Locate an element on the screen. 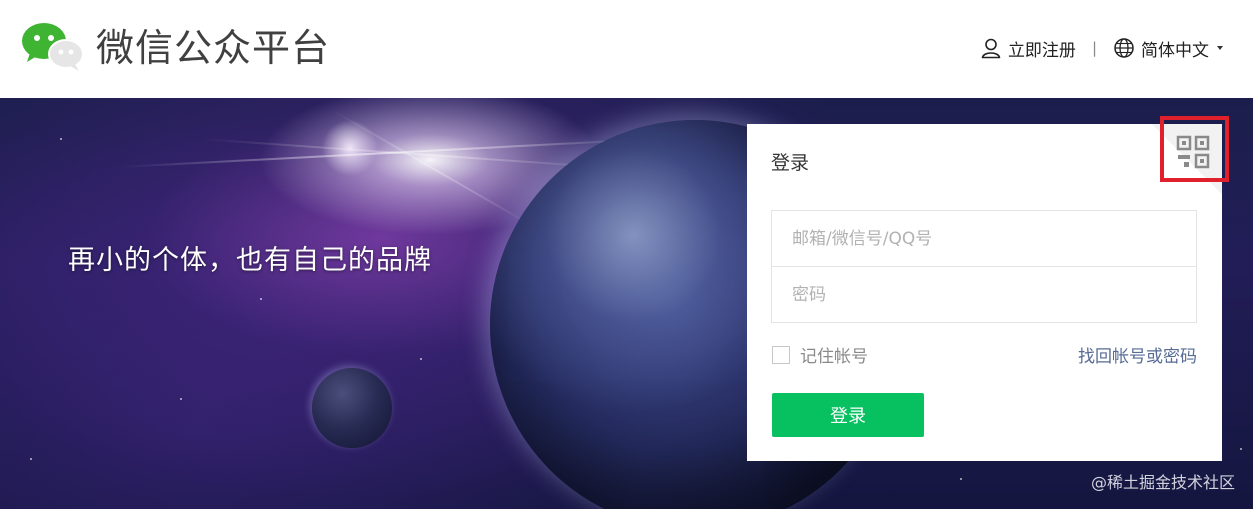 This screenshot has width=1253, height=509. brand-title: 微信公众平台 is located at coordinates (213, 48).